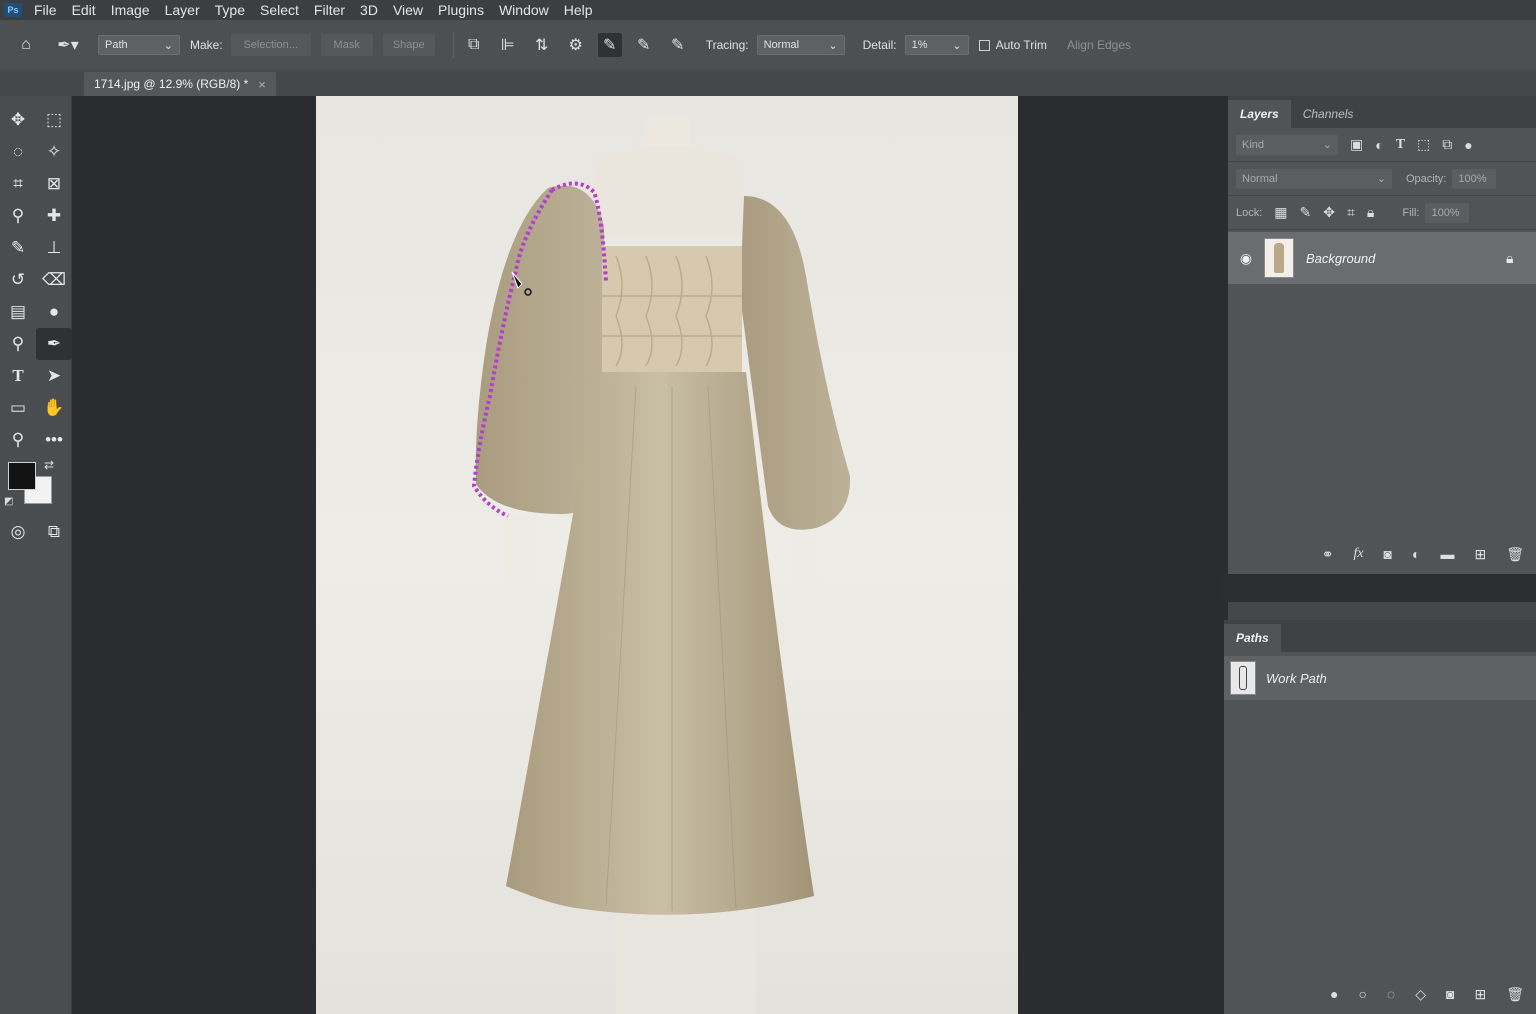 This screenshot has height=1014, width=1536. What do you see at coordinates (26, 45) in the screenshot?
I see `home-icon: ⌂` at bounding box center [26, 45].